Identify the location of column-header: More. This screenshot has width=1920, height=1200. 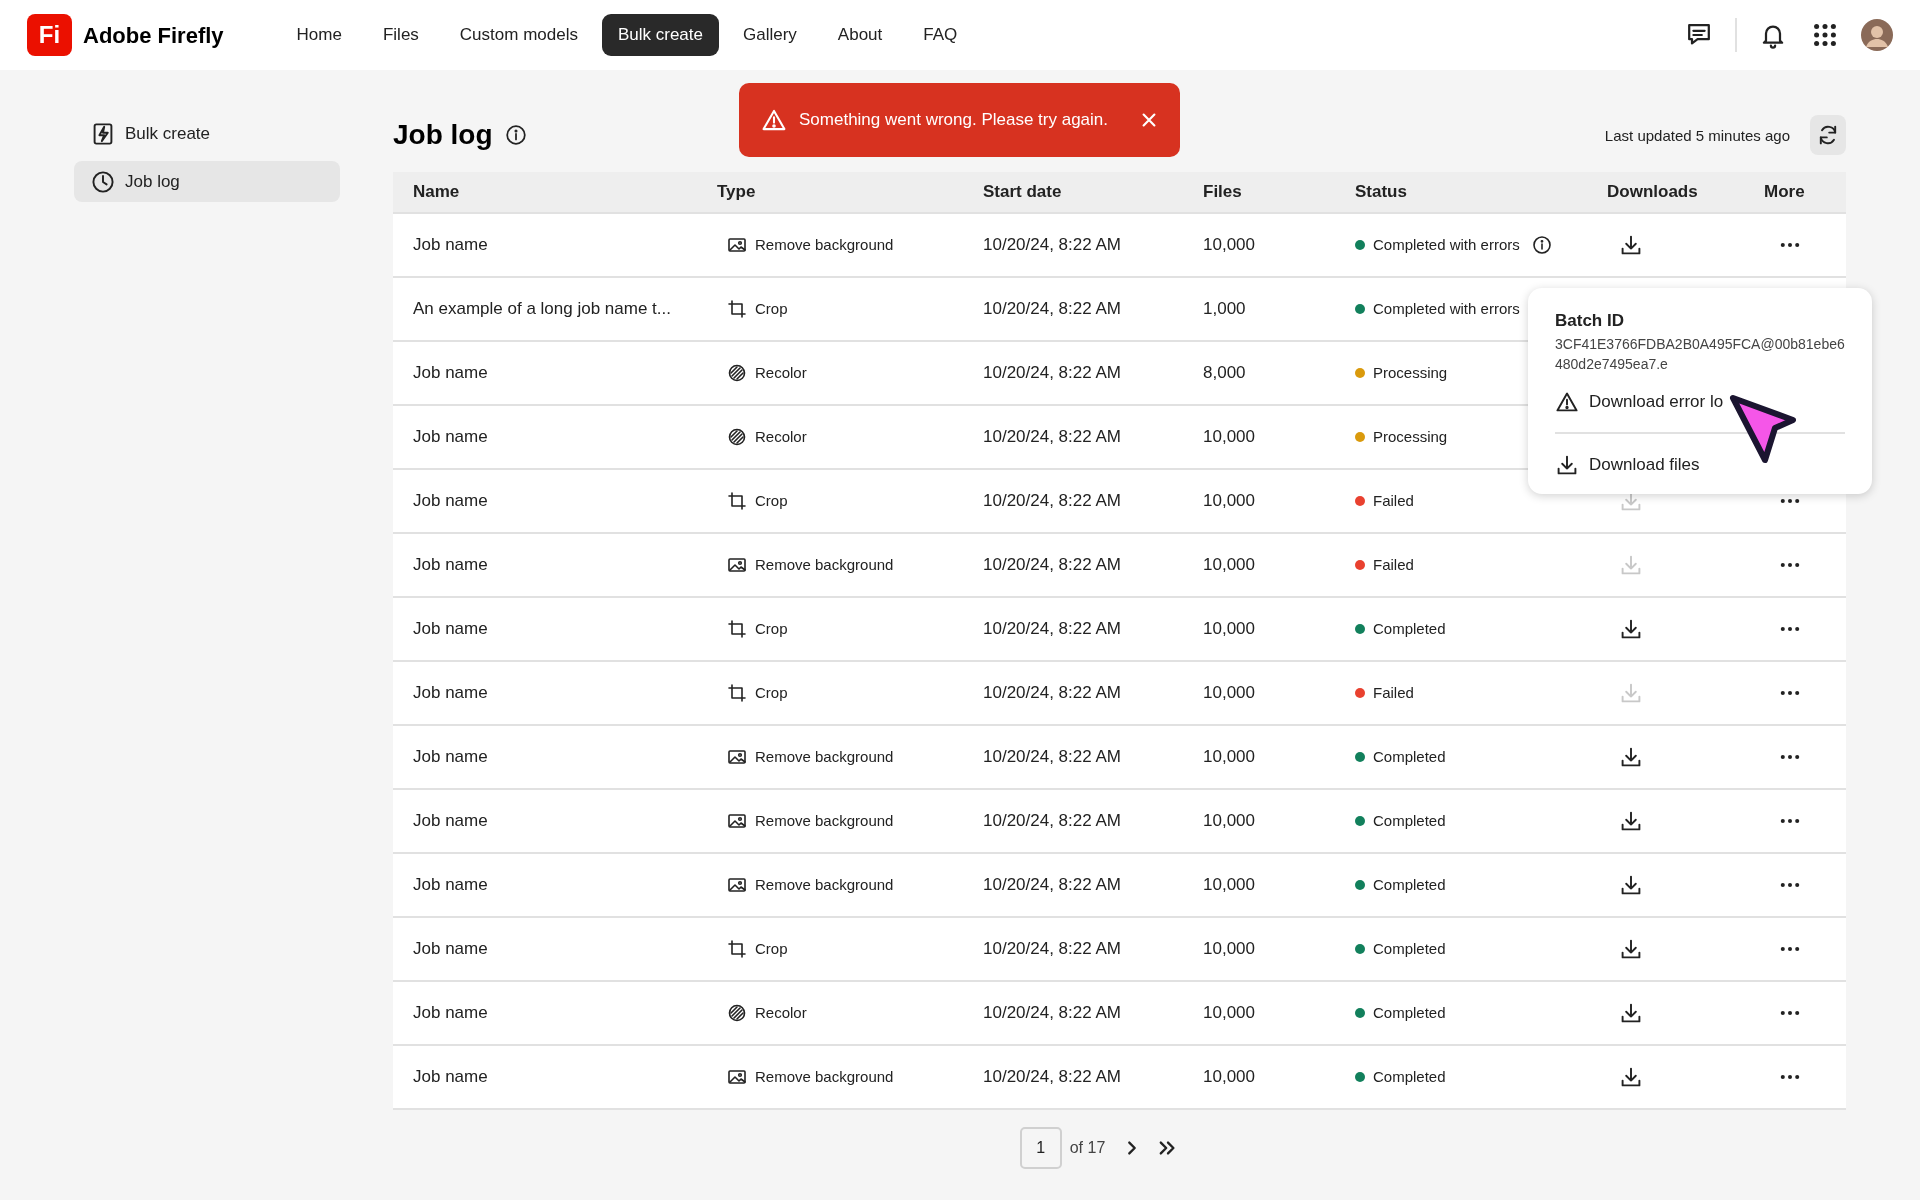
(1784, 192).